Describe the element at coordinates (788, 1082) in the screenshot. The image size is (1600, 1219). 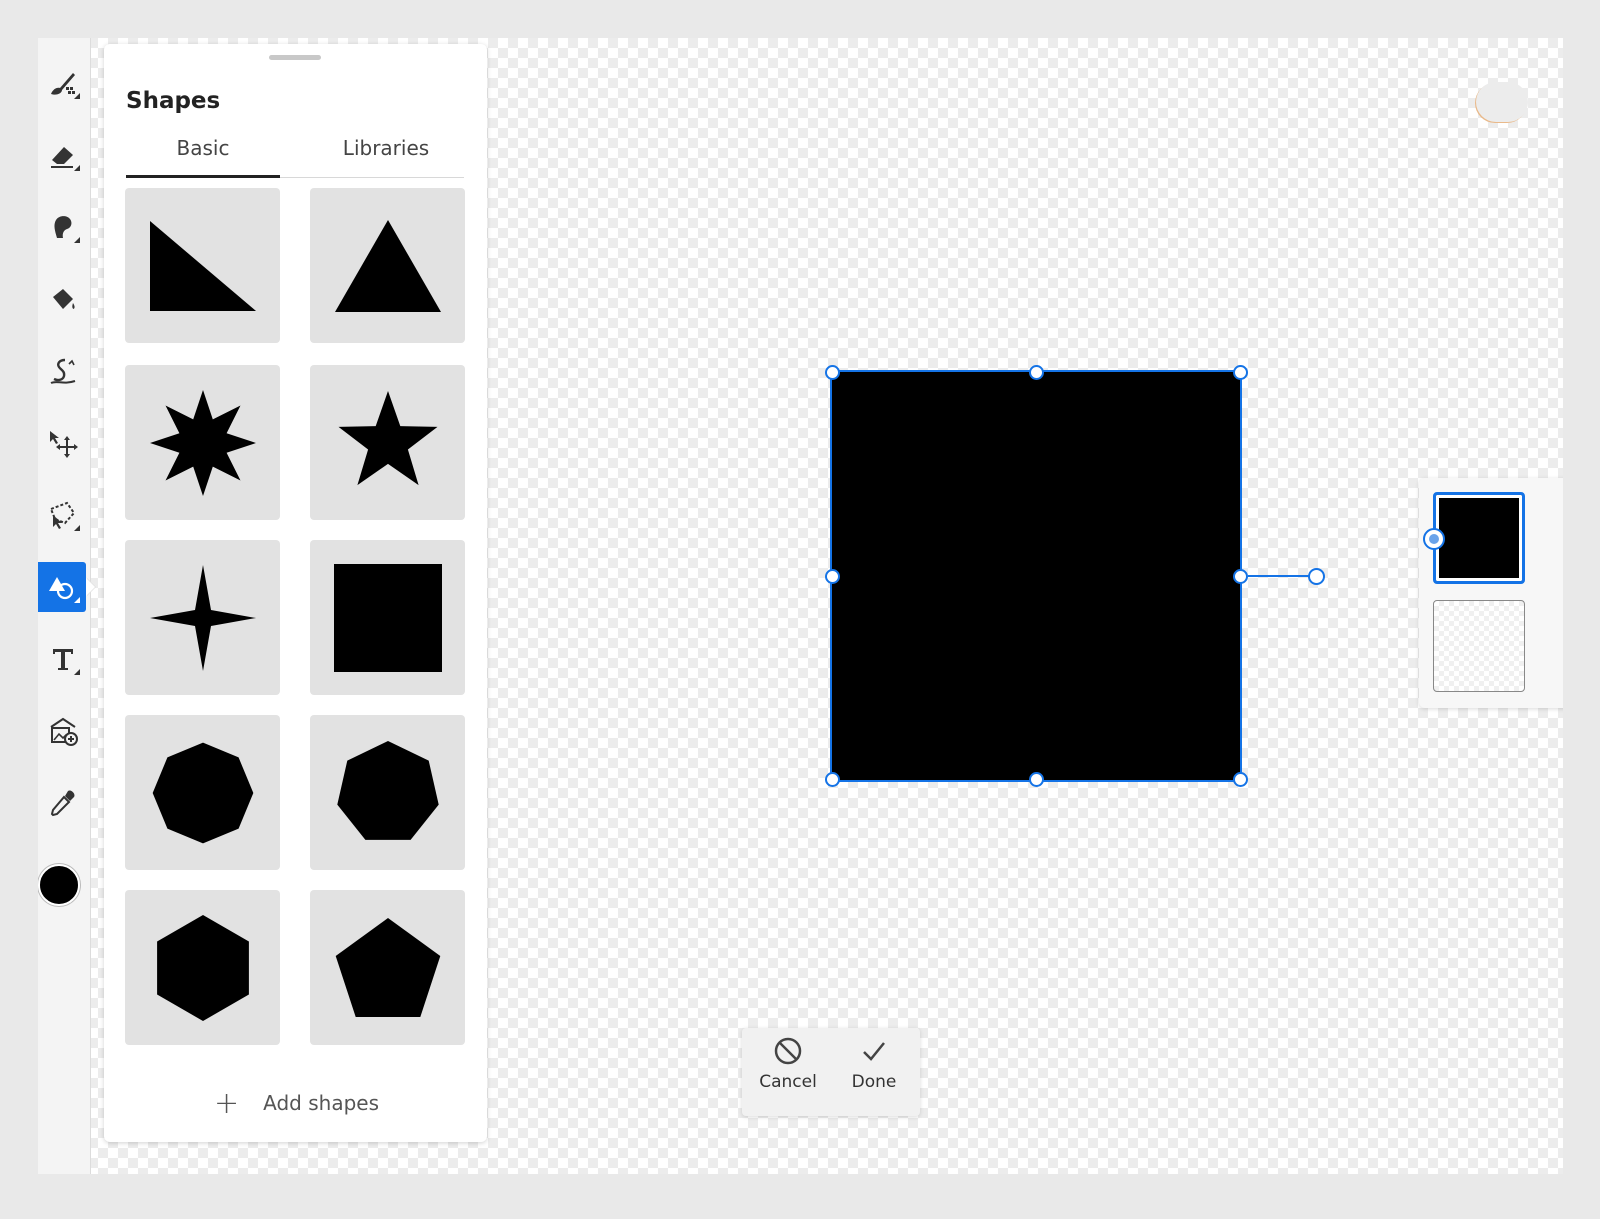
I see `cancel-label: Cancel` at that location.